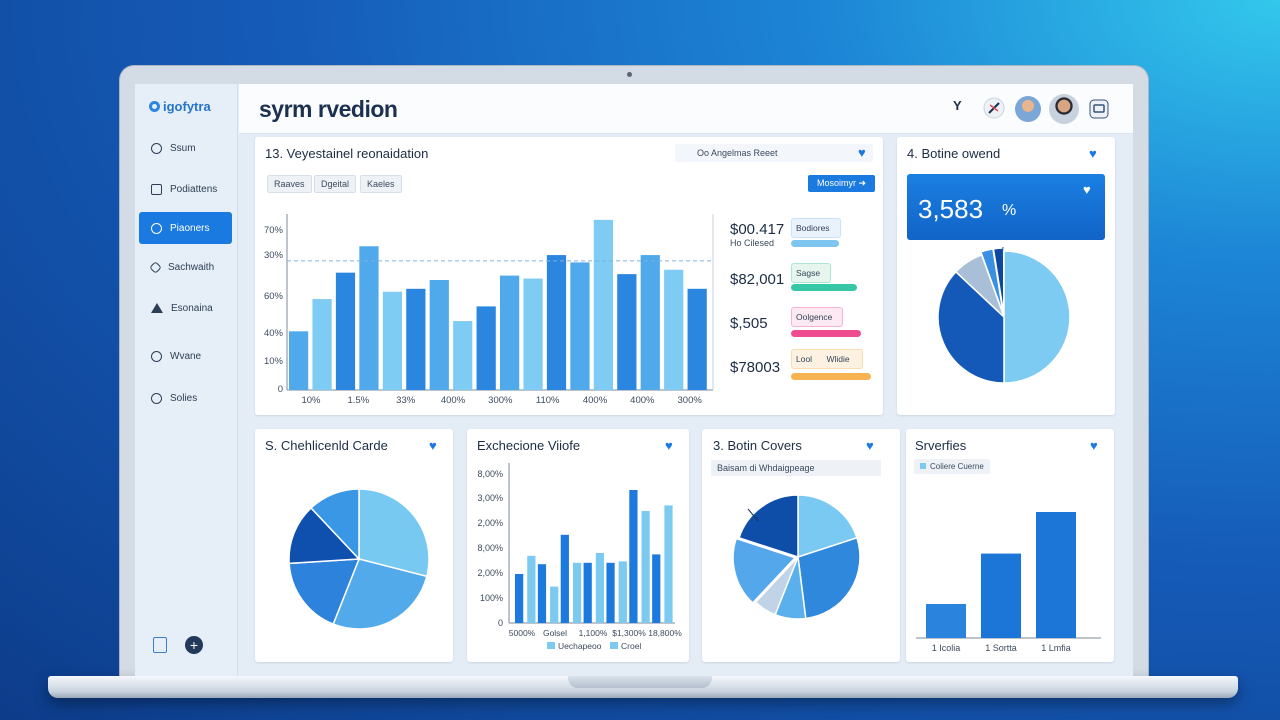  What do you see at coordinates (490, 498) in the screenshot?
I see `y-tick-label: 3,00%` at bounding box center [490, 498].